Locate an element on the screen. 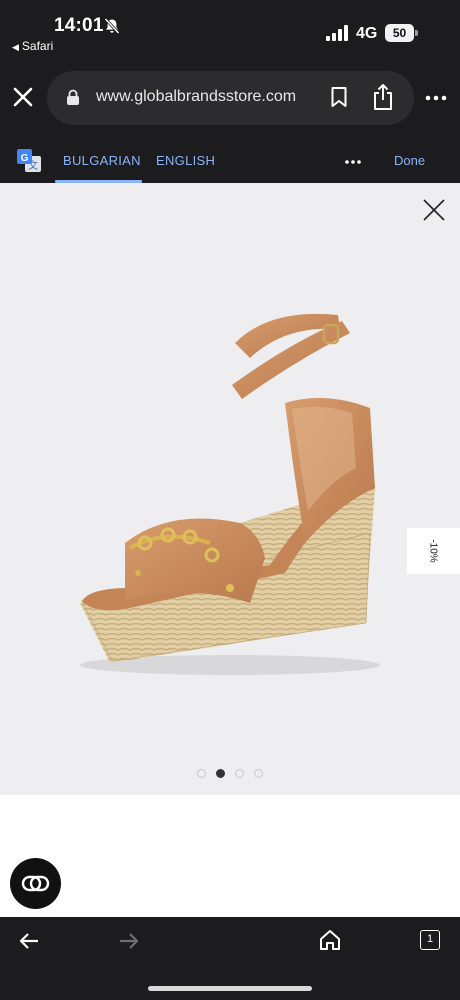 This screenshot has width=460, height=1000. chat-icon is located at coordinates (35, 883).